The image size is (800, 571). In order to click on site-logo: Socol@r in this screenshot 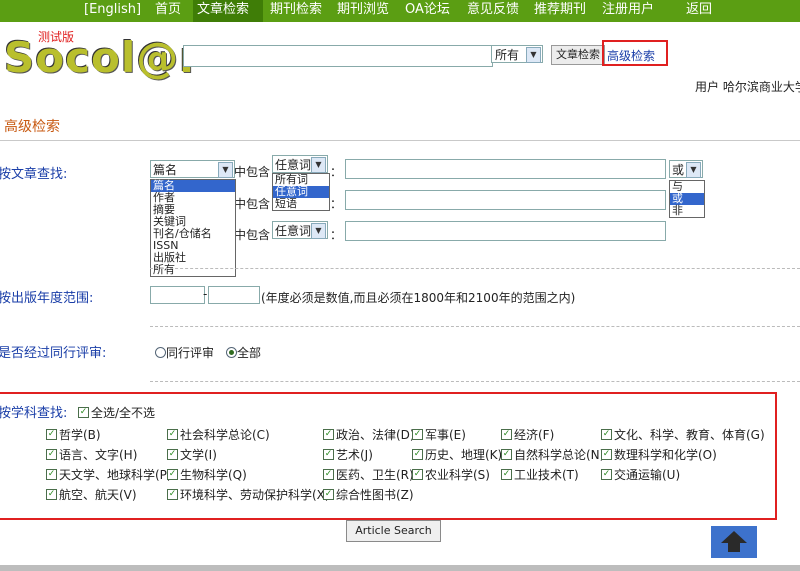, I will do `click(102, 58)`.